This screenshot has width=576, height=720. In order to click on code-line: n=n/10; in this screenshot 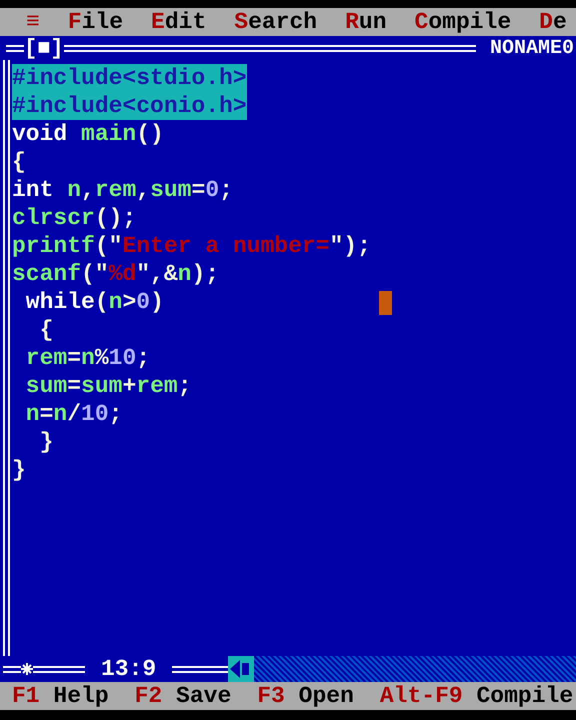, I will do `click(73, 414)`.